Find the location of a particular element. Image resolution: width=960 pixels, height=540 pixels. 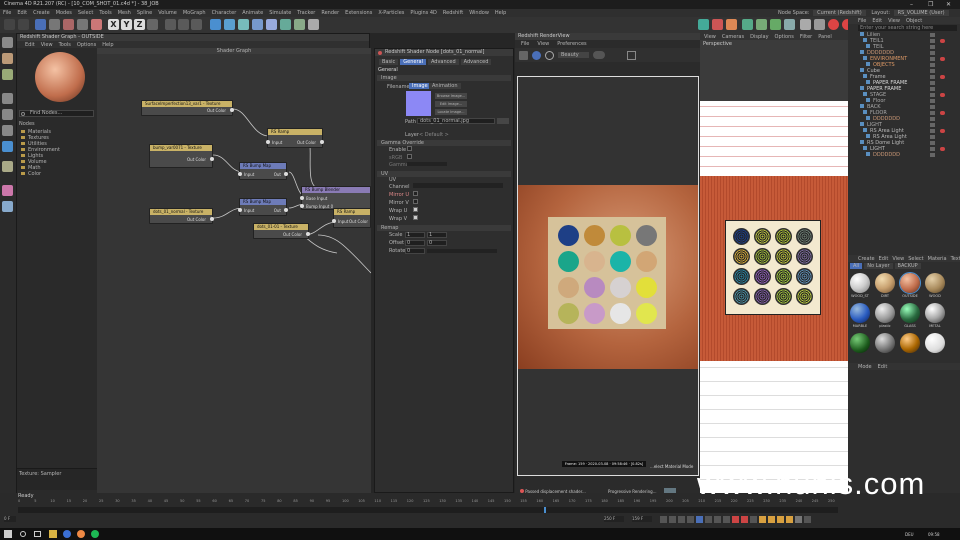

start-render-icon is located at coordinates (536, 55).